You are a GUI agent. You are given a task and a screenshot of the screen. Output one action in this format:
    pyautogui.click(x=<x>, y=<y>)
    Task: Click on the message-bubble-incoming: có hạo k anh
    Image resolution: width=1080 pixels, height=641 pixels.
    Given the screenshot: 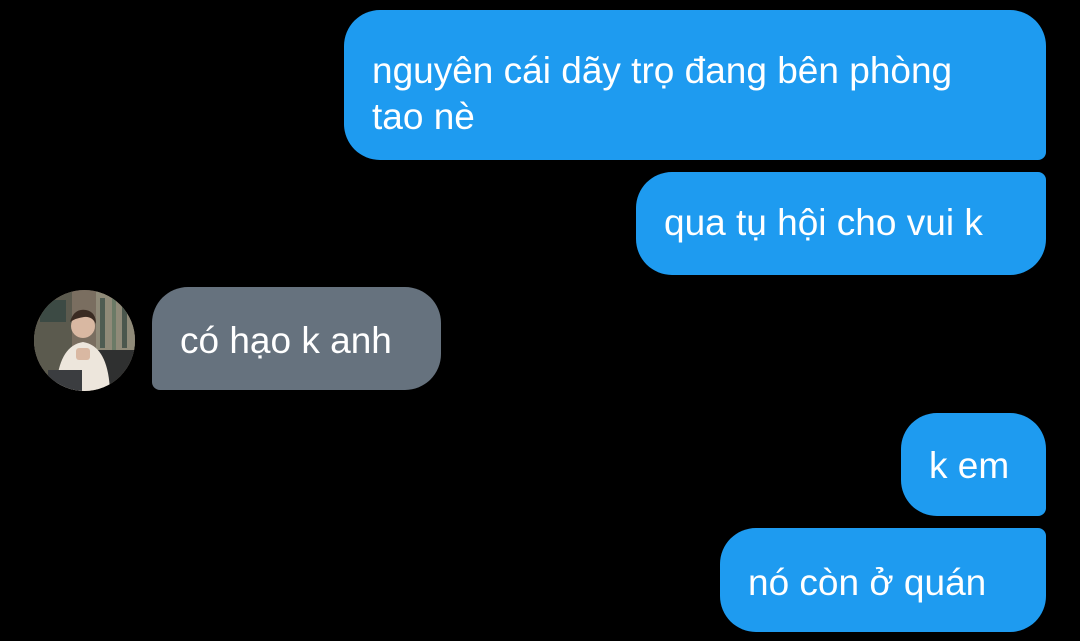 What is the action you would take?
    pyautogui.click(x=296, y=338)
    